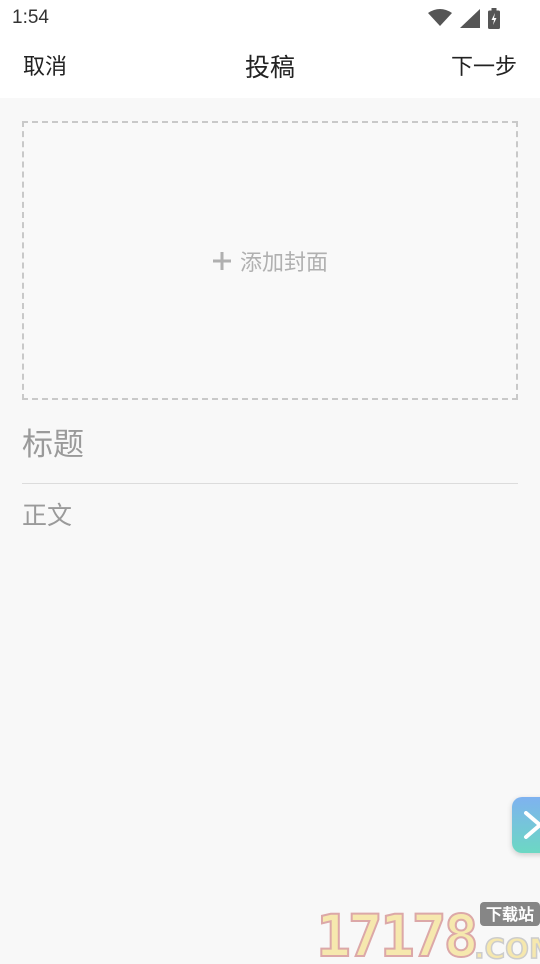 The image size is (540, 964). What do you see at coordinates (396, 931) in the screenshot?
I see `svg-text: 17178` at bounding box center [396, 931].